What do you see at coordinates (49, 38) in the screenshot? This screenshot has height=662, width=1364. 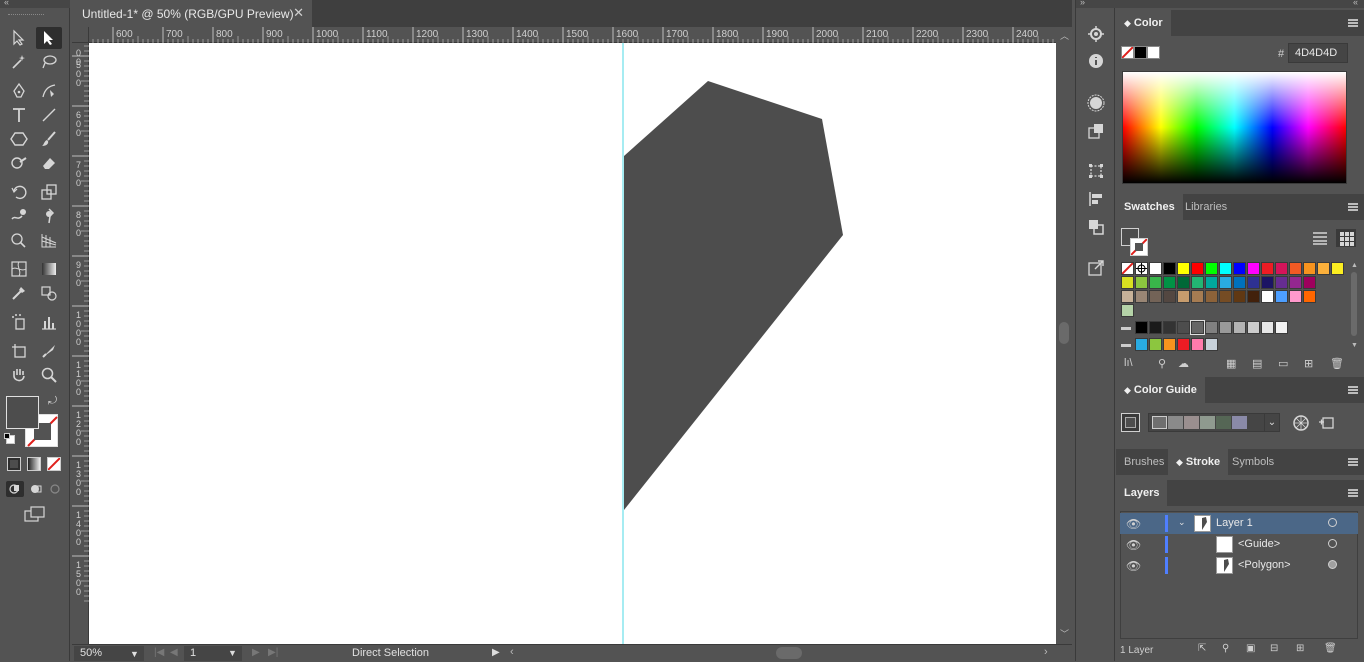 I see `direct-selection-tool` at bounding box center [49, 38].